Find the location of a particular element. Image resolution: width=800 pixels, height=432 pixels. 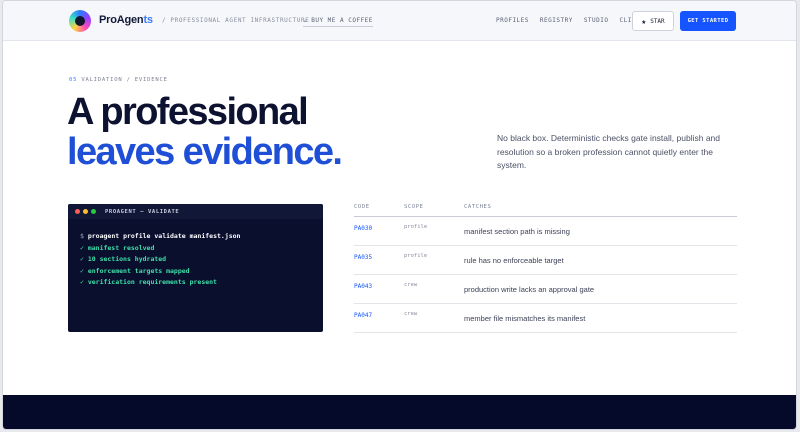

star-icon: ★ is located at coordinates (644, 21).